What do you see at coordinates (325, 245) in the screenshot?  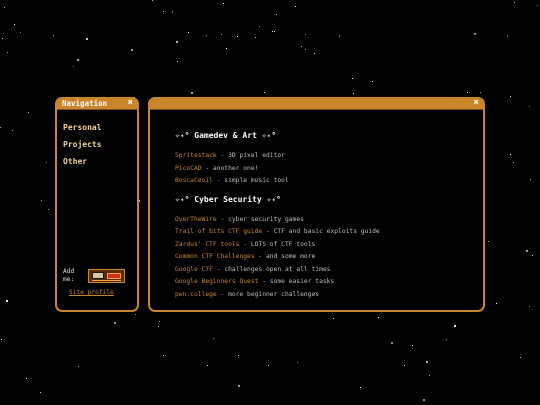 I see `list-item: Zardus' CTF tools - LOTS of CTF tools` at bounding box center [325, 245].